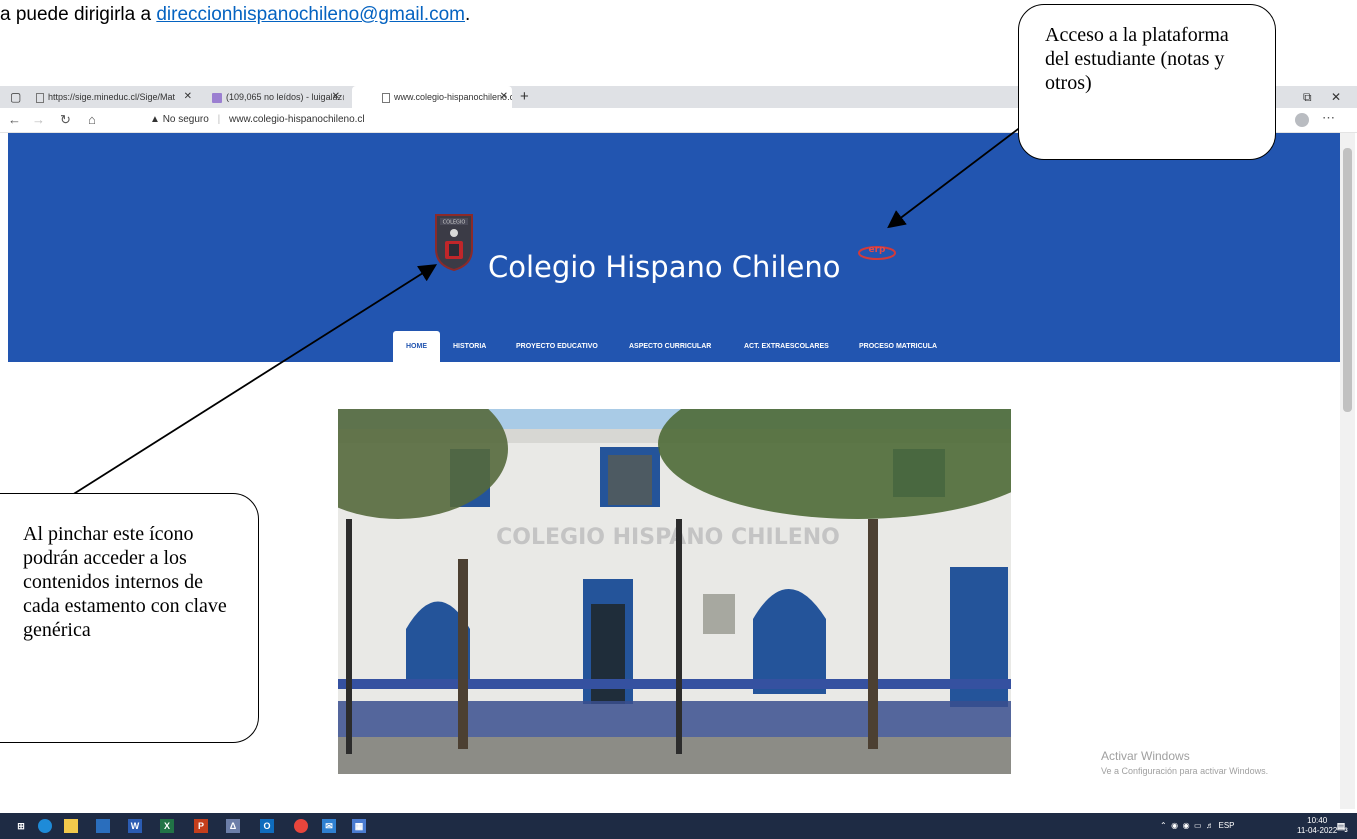 The width and height of the screenshot is (1357, 839). Describe the element at coordinates (45, 826) in the screenshot. I see `edge-browser-icon` at that location.